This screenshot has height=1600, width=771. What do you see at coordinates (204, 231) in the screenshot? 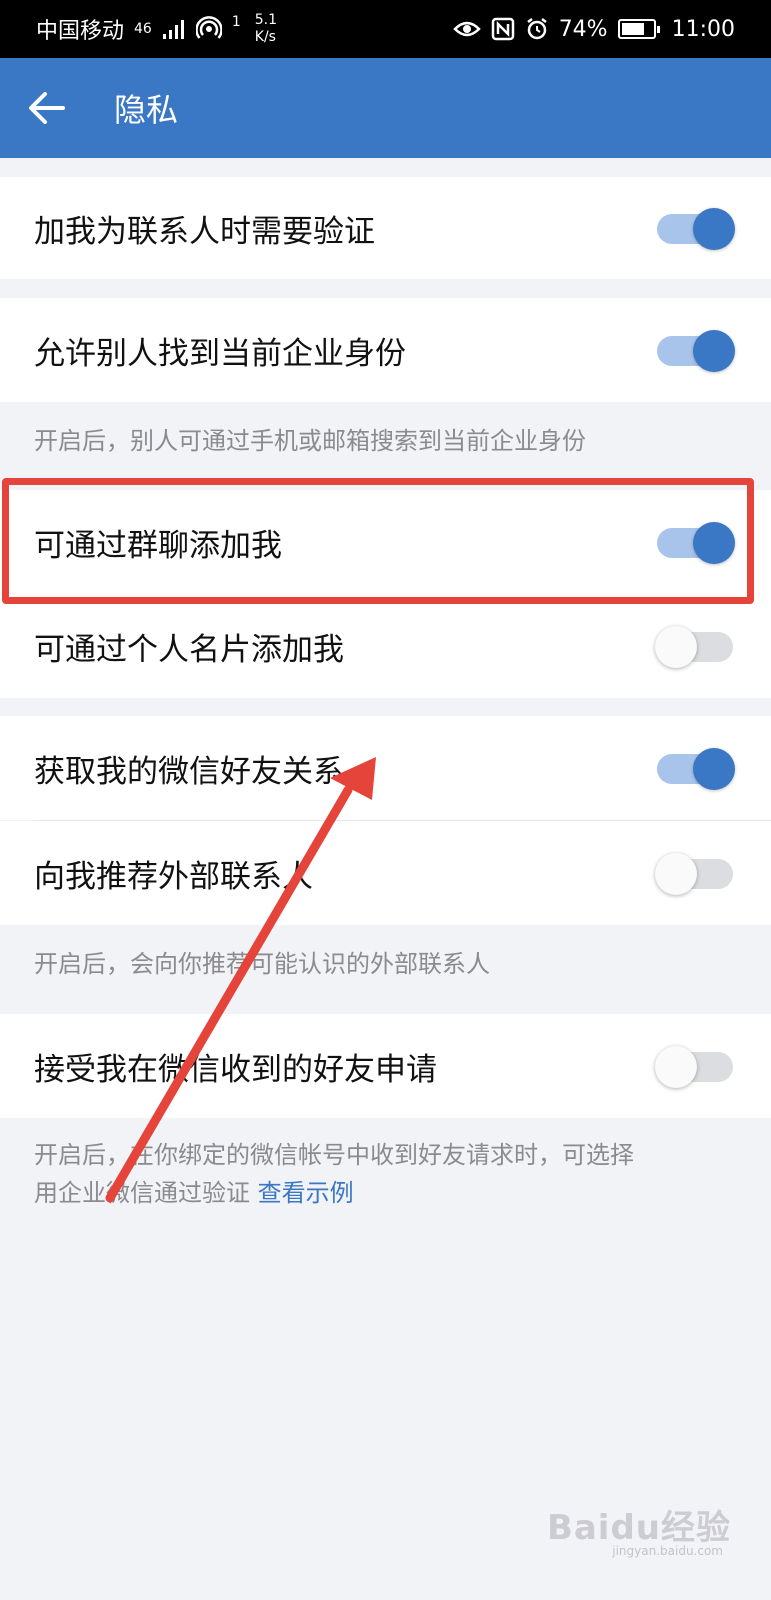
I see `setting-label: 加我为联系人时需要验证` at bounding box center [204, 231].